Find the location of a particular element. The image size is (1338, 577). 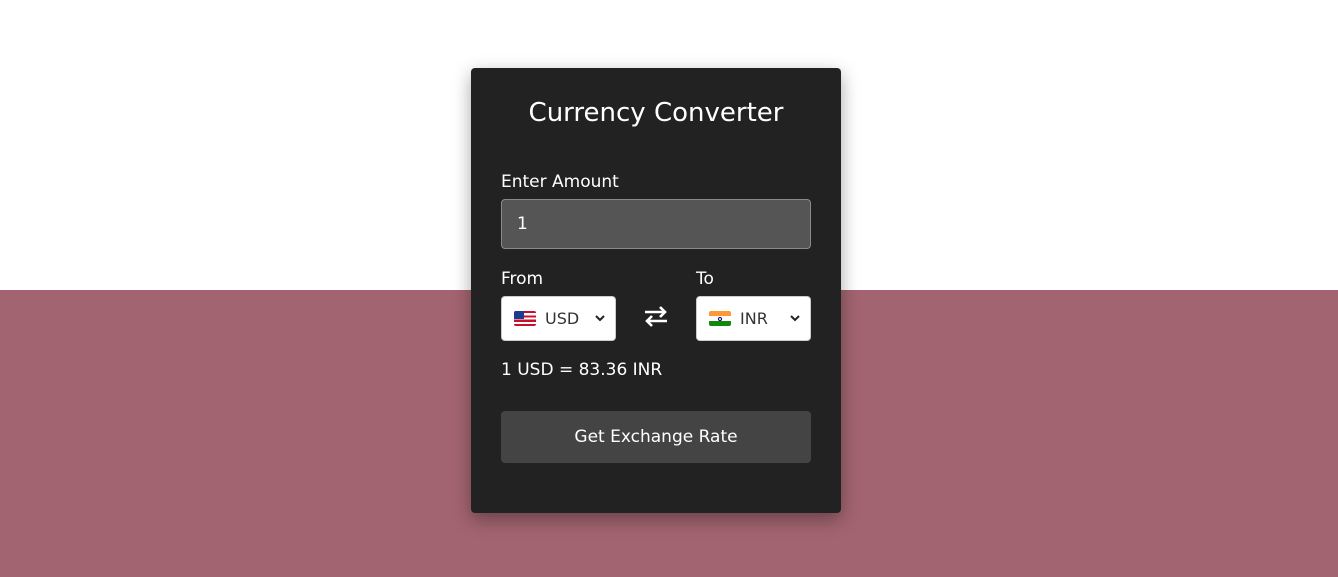

india-flag-icon is located at coordinates (720, 318).